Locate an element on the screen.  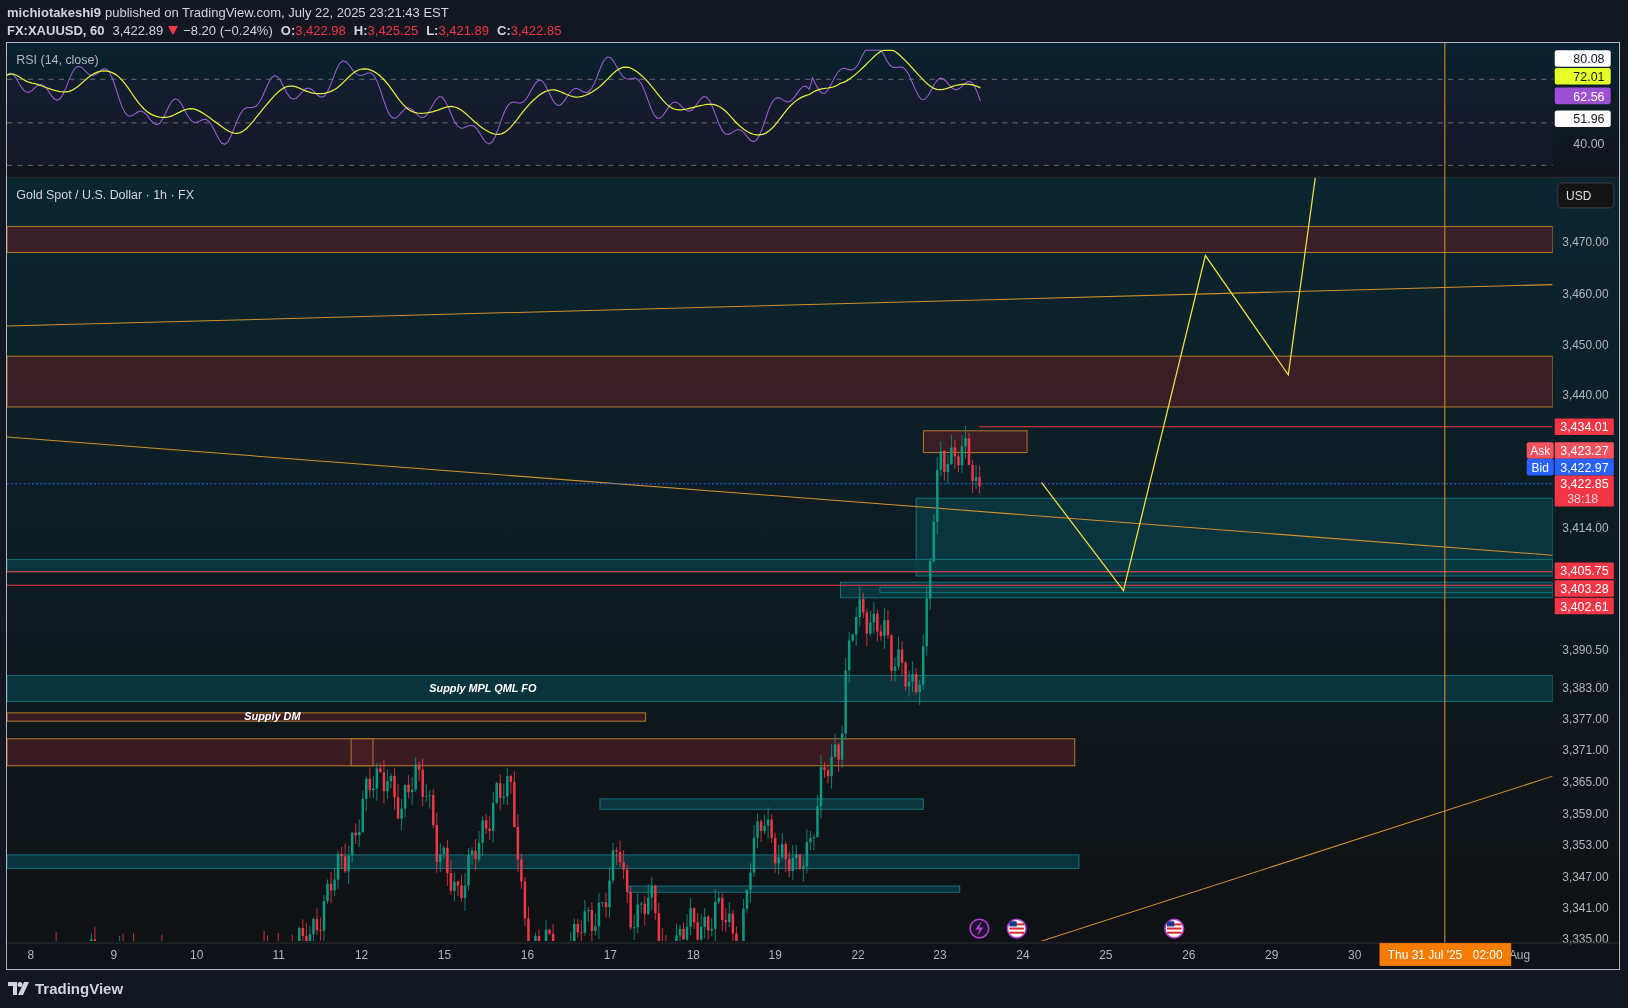
time-label: 25 is located at coordinates (1106, 954).